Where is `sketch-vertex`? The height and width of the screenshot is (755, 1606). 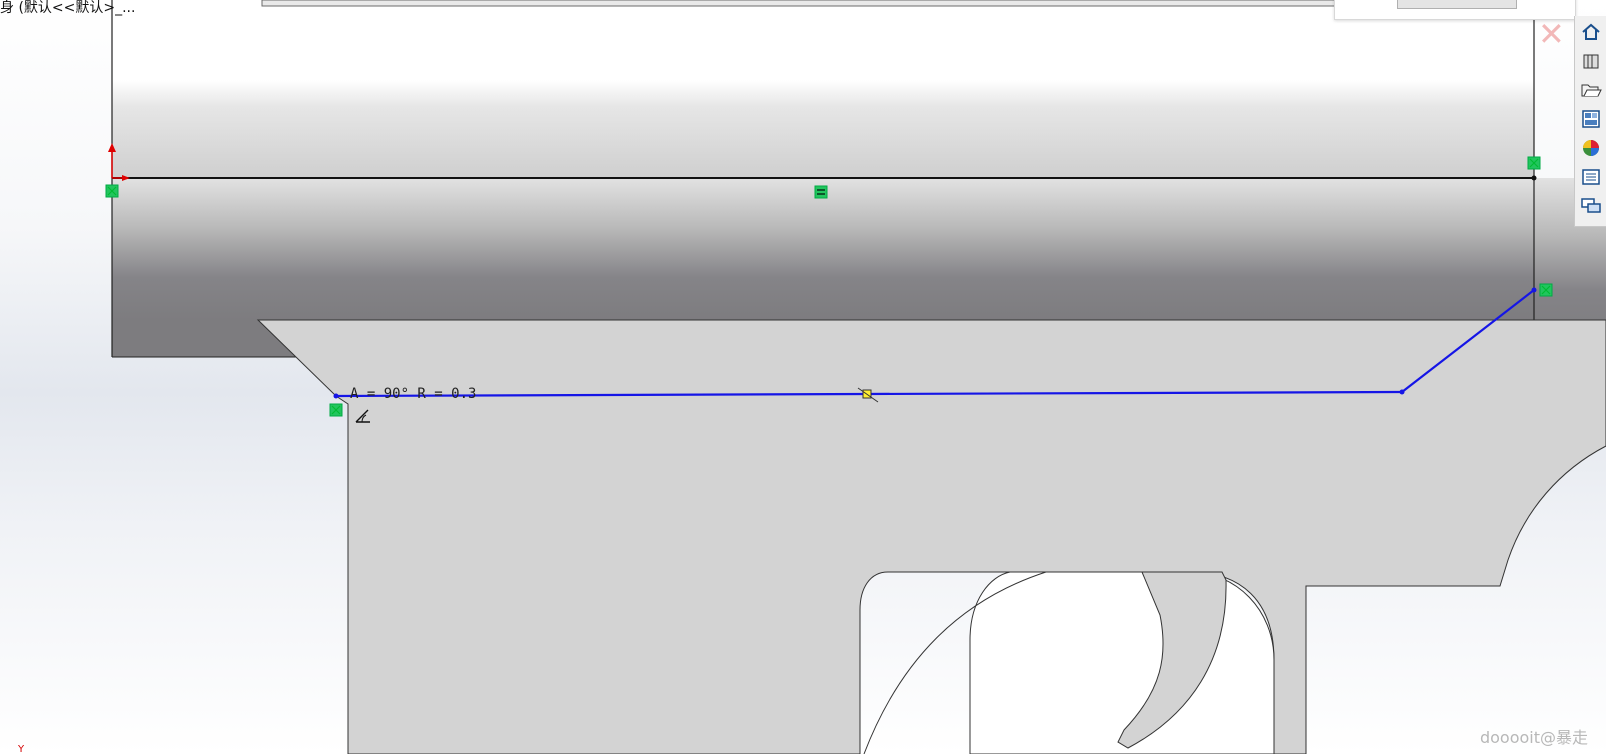 sketch-vertex is located at coordinates (1402, 392).